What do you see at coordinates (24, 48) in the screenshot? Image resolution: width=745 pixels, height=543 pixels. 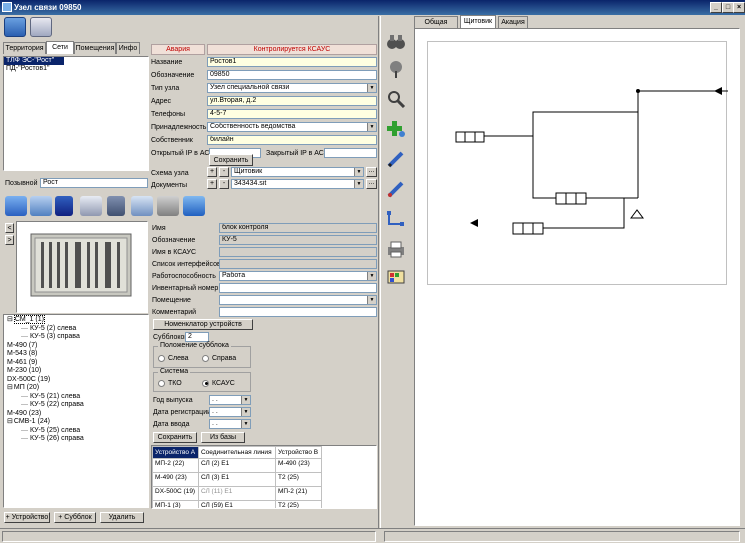 I see `tab-territory: Территория` at bounding box center [24, 48].